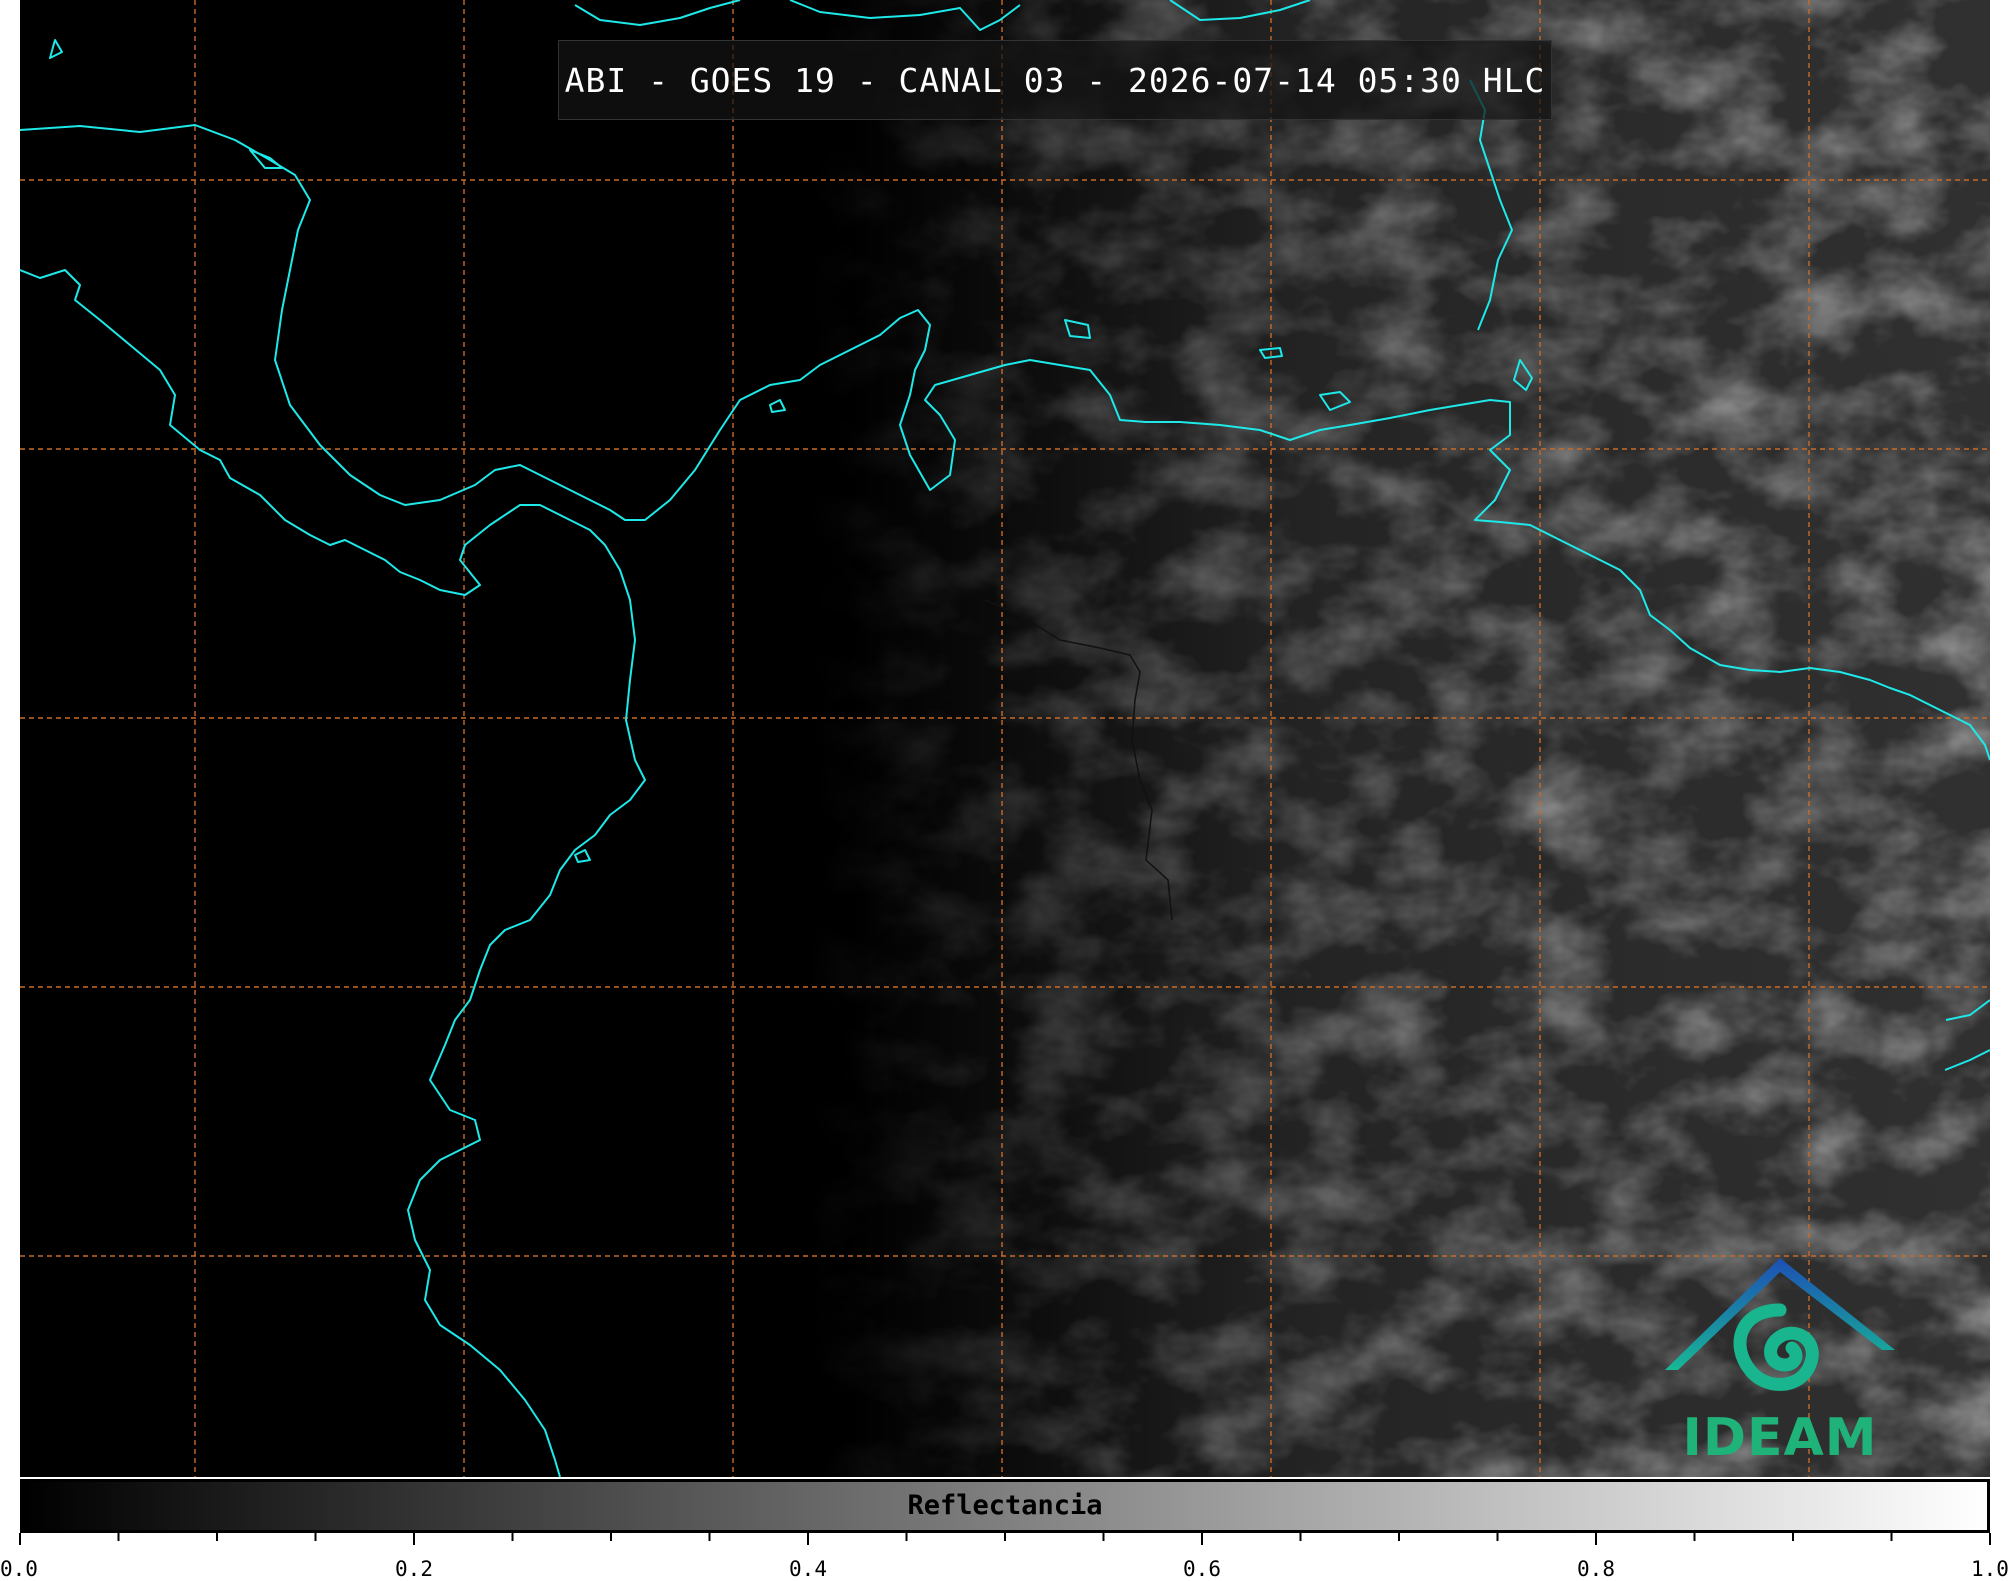 The image size is (2011, 1581). I want to click on colorbar: Reflectancia, so click(1005, 1506).